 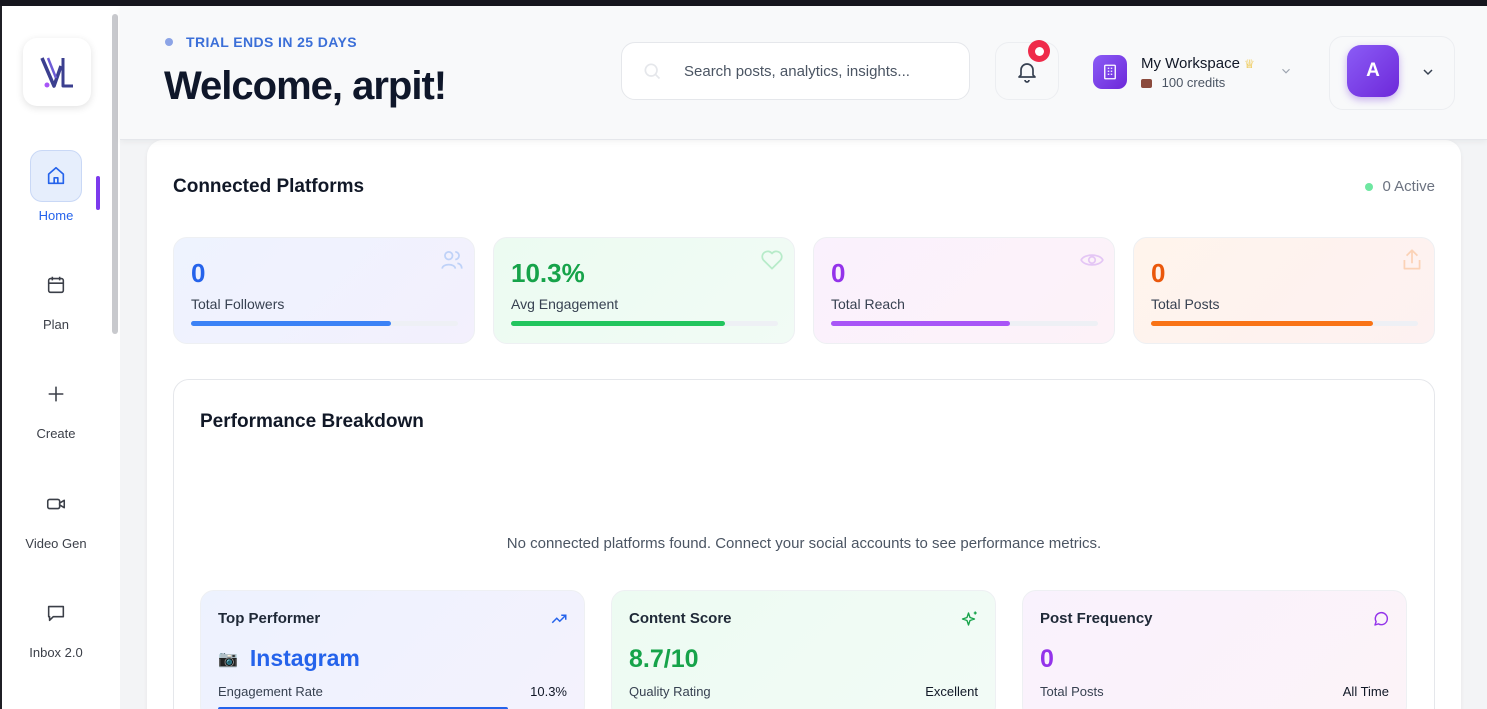 What do you see at coordinates (238, 304) in the screenshot?
I see `stat-label: Total Followers` at bounding box center [238, 304].